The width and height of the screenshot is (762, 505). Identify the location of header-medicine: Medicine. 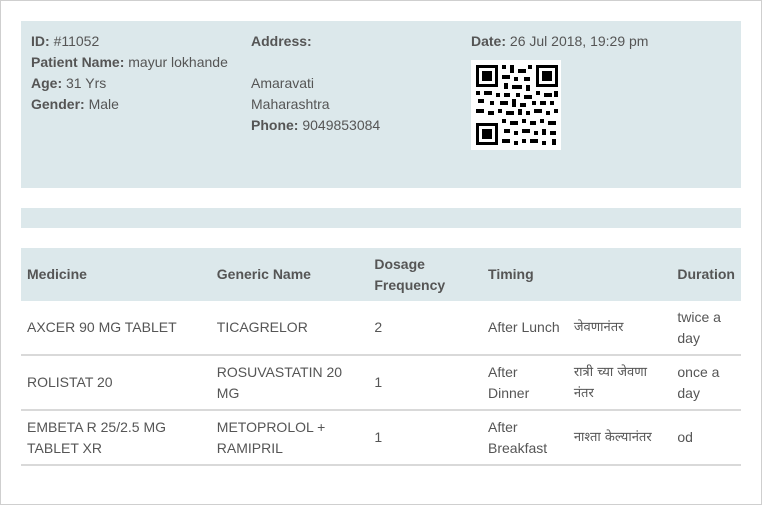
(57, 274).